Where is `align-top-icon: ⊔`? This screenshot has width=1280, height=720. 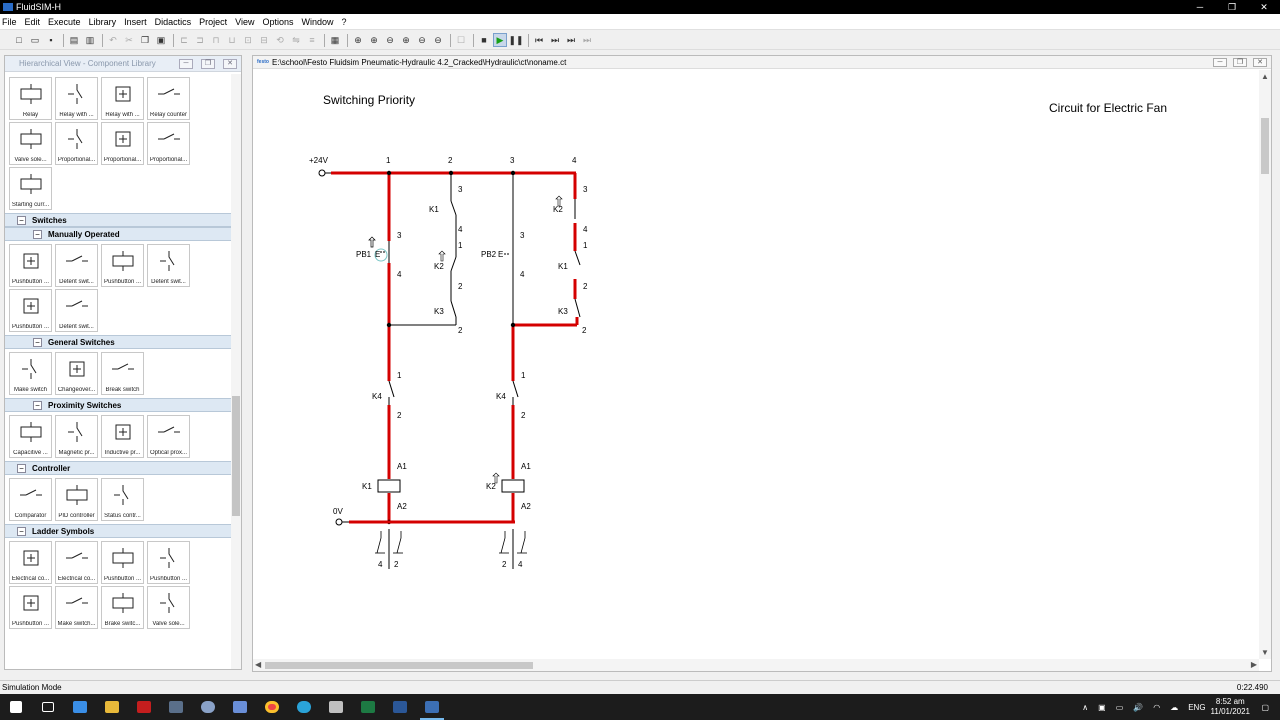 align-top-icon: ⊔ is located at coordinates (232, 40).